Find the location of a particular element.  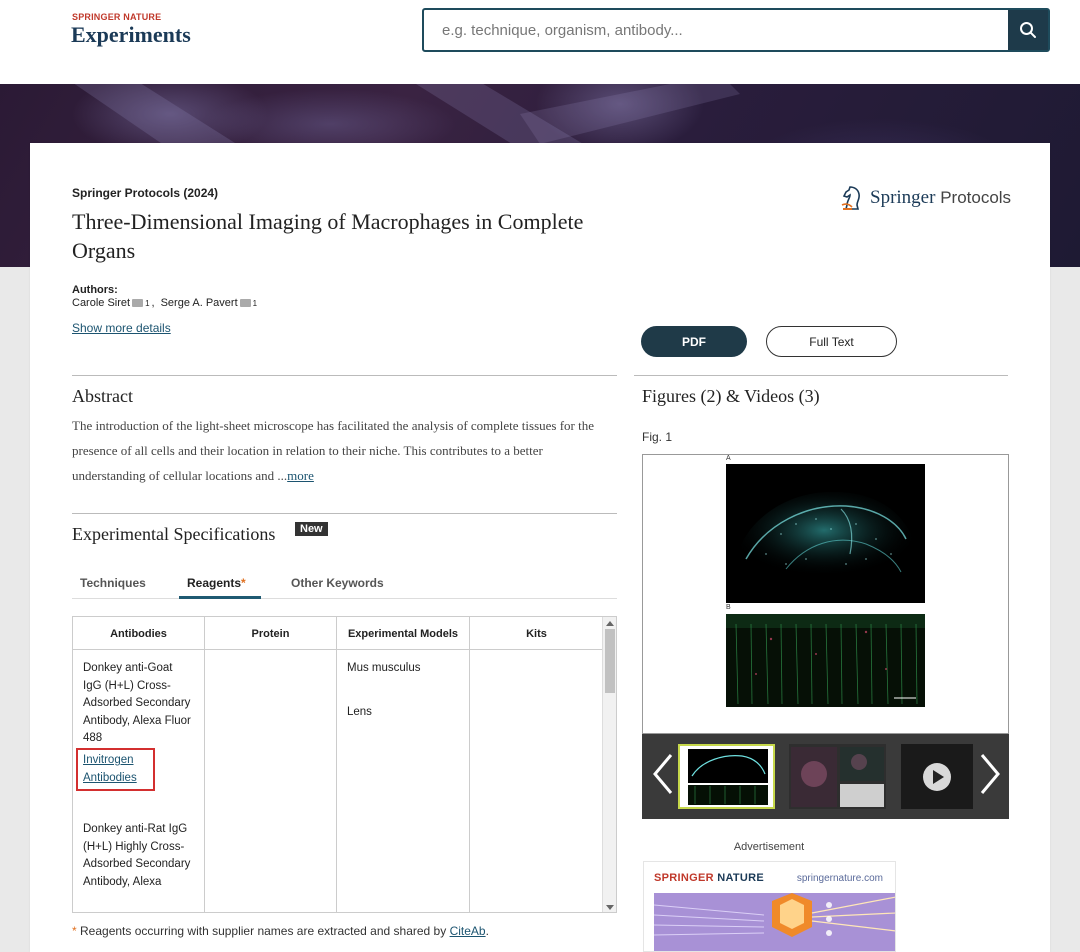

chevron-left-icon is located at coordinates (663, 774).